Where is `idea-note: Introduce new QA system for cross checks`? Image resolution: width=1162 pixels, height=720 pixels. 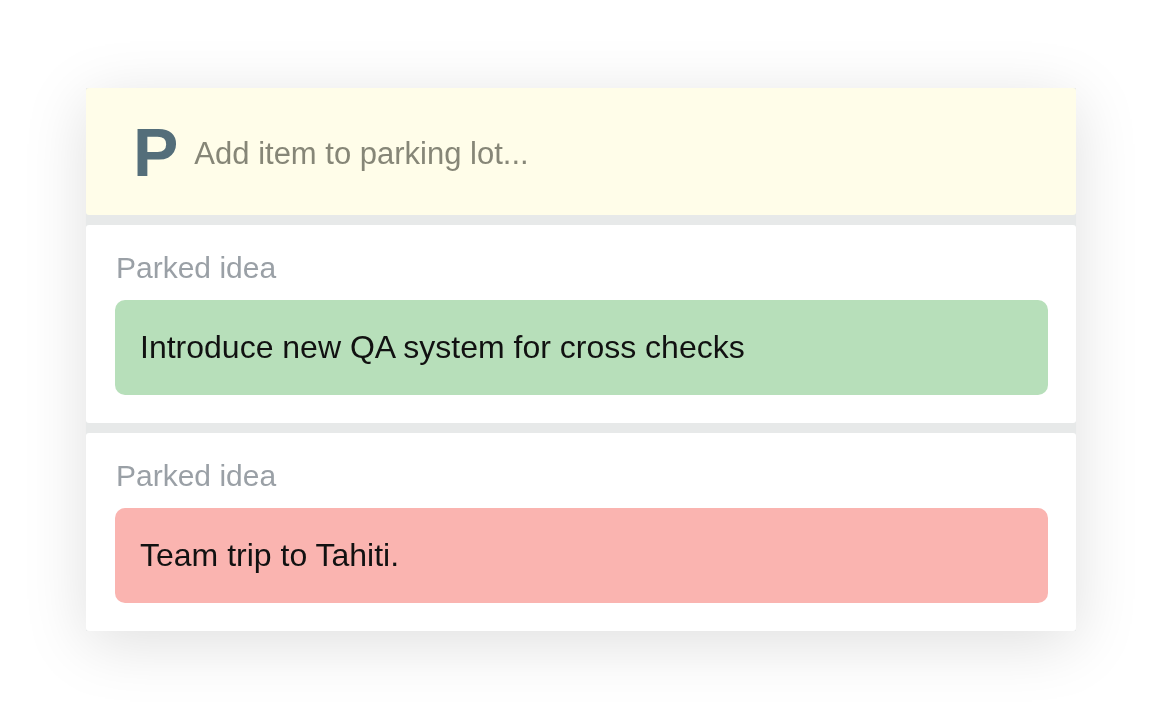 idea-note: Introduce new QA system for cross checks is located at coordinates (581, 347).